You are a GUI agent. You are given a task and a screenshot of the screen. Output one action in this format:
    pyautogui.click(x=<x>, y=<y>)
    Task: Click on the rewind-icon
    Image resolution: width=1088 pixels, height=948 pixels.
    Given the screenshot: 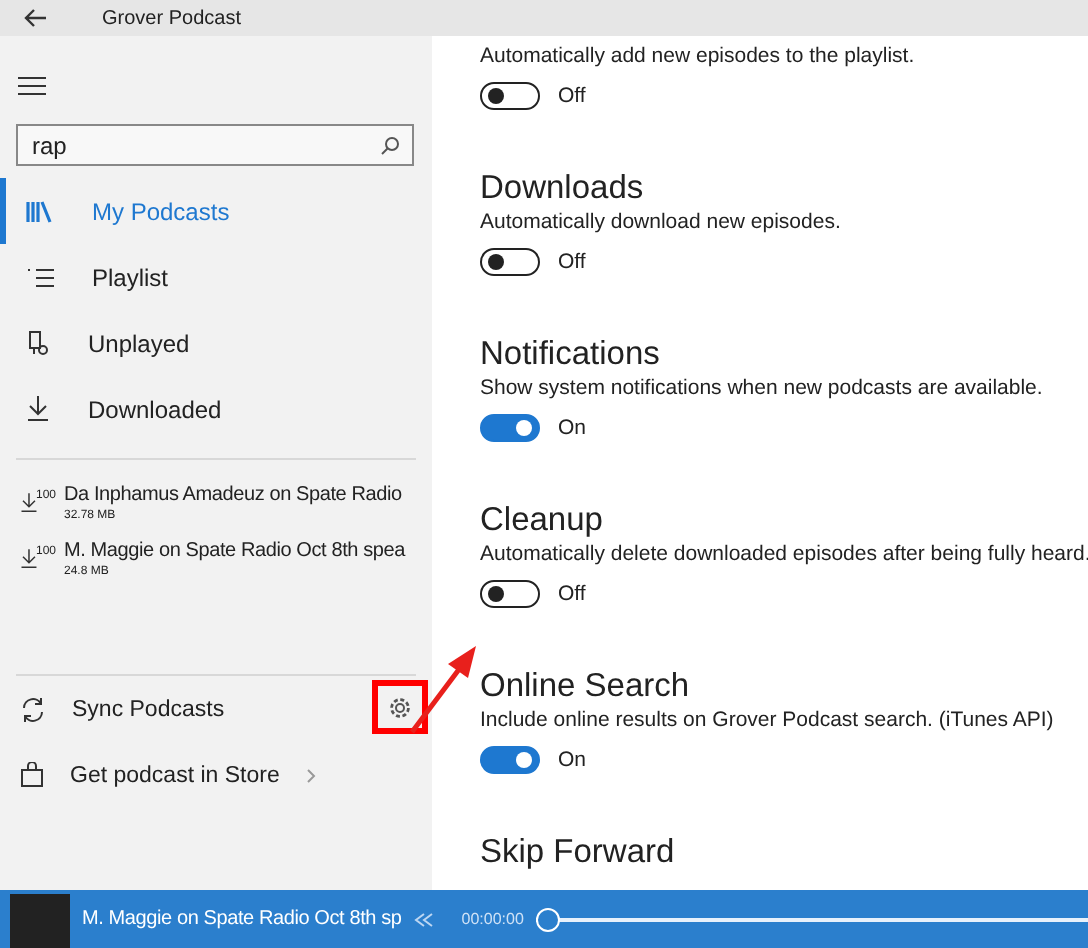 What is the action you would take?
    pyautogui.click(x=423, y=919)
    